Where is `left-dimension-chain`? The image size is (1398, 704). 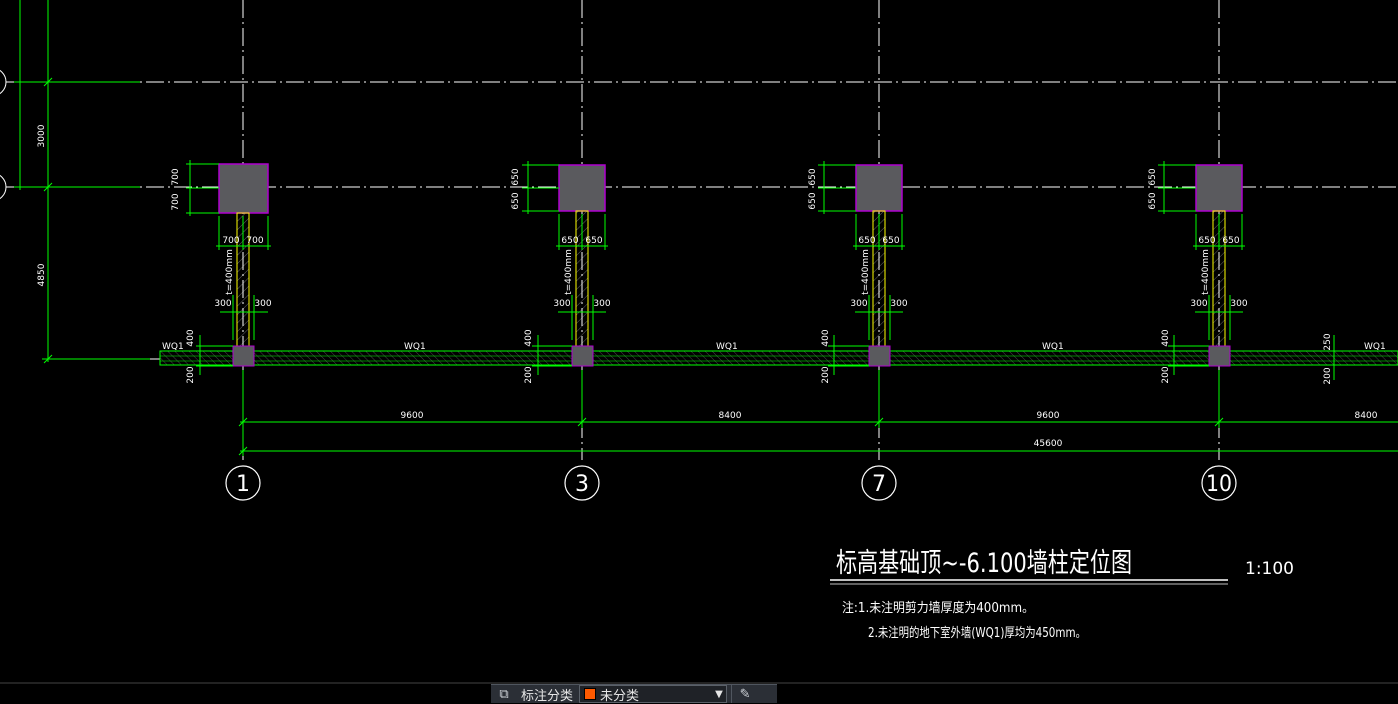
left-dimension-chain is located at coordinates (82, 182).